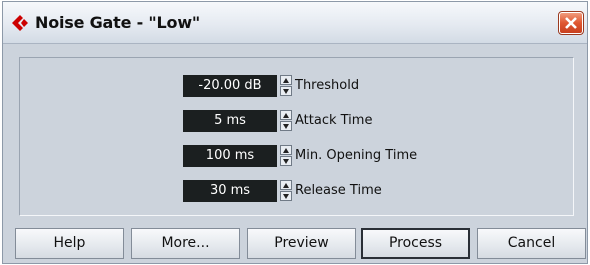 This screenshot has height=265, width=590. What do you see at coordinates (334, 120) in the screenshot?
I see `attack-time-label: Attack Time` at bounding box center [334, 120].